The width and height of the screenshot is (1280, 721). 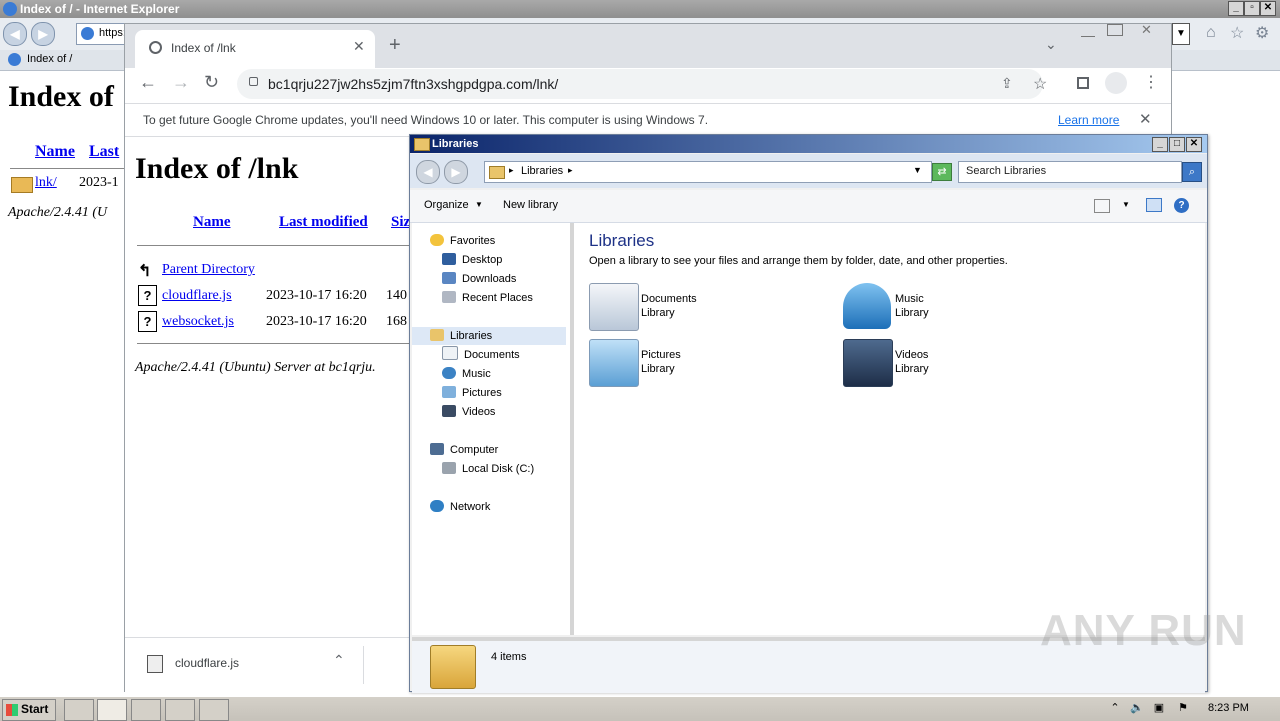 What do you see at coordinates (339, 660) in the screenshot?
I see `download-chevron-up-icon: ⌃` at bounding box center [339, 660].